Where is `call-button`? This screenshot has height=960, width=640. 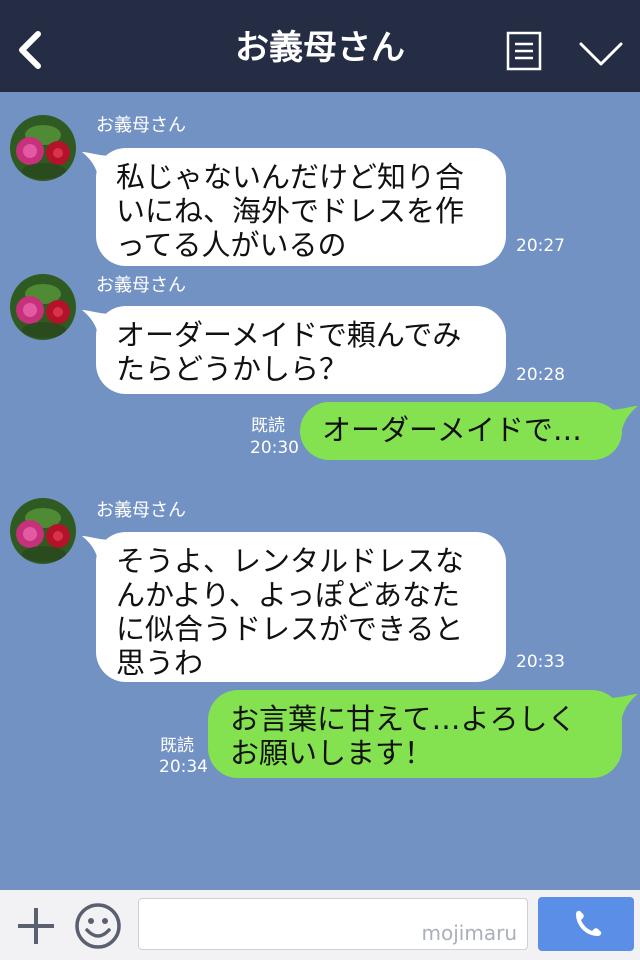 call-button is located at coordinates (586, 924).